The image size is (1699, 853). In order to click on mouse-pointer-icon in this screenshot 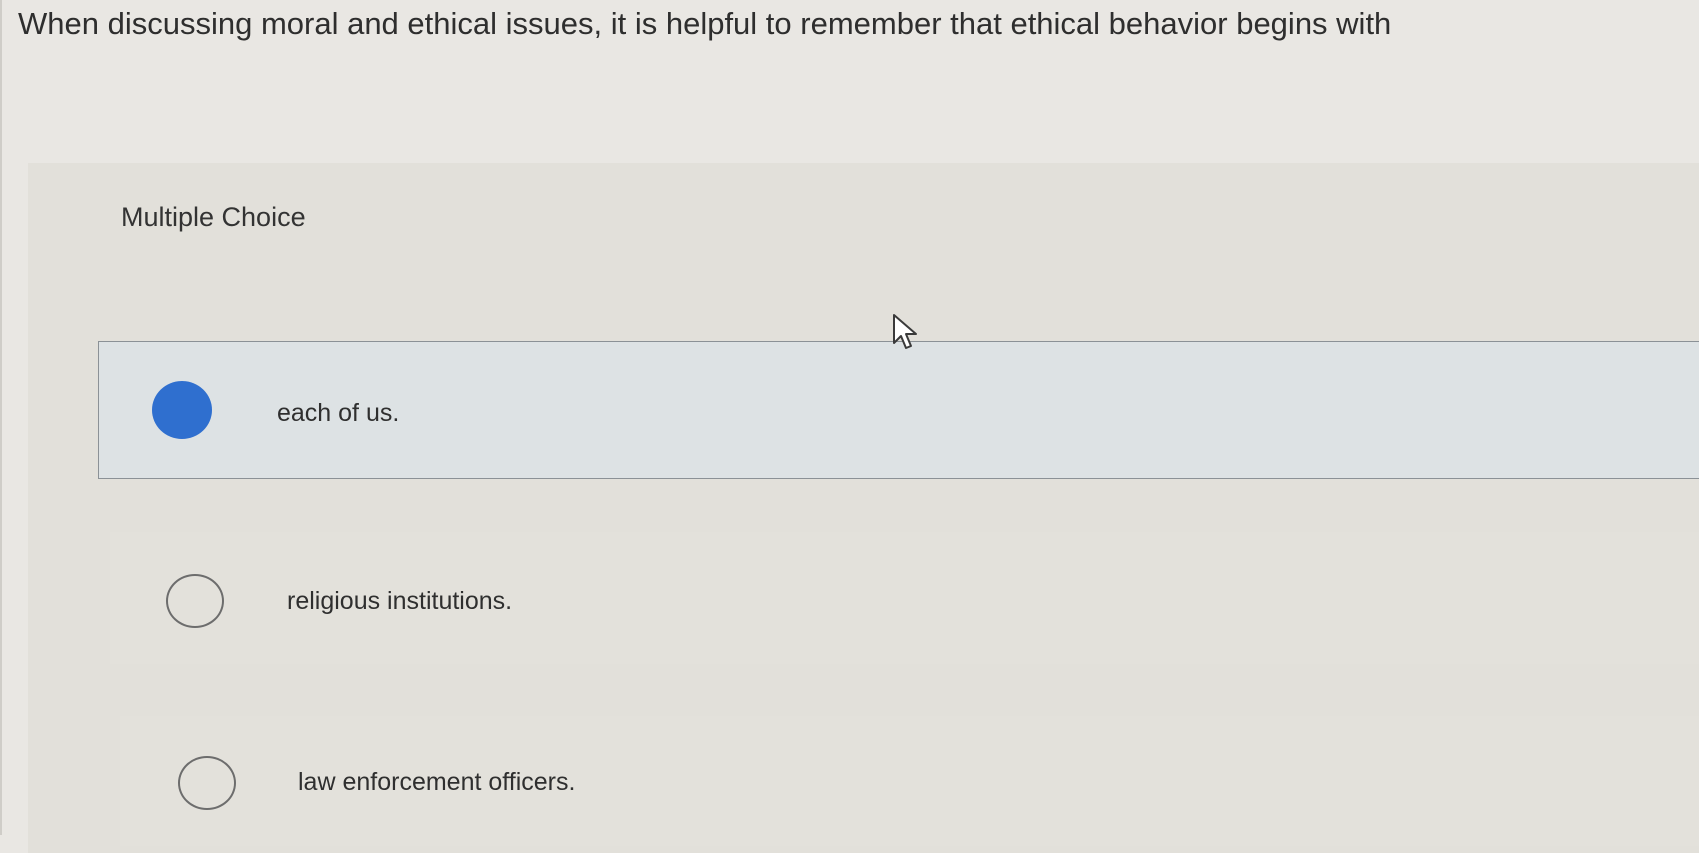, I will do `click(905, 331)`.